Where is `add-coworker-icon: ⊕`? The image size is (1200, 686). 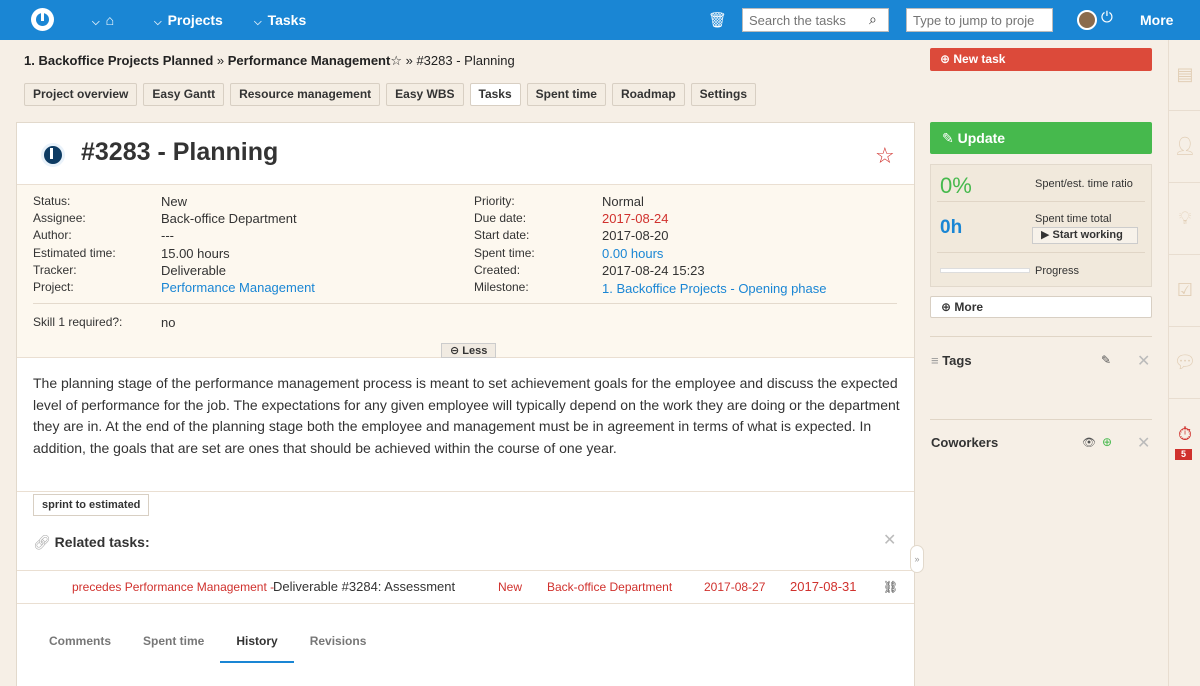
add-coworker-icon: ⊕ is located at coordinates (1107, 442).